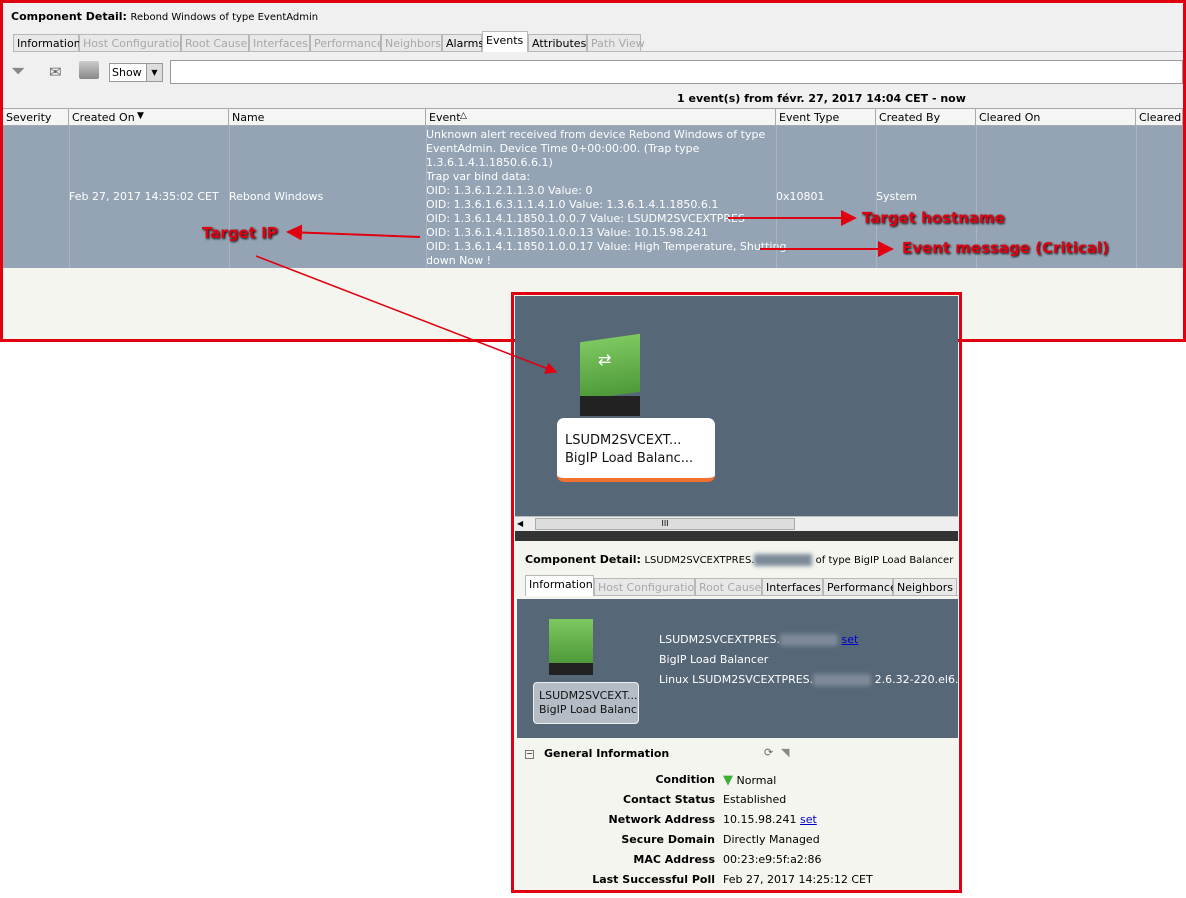 This screenshot has width=1186, height=898. I want to click on annotation-target-ip: Target IP, so click(240, 233).